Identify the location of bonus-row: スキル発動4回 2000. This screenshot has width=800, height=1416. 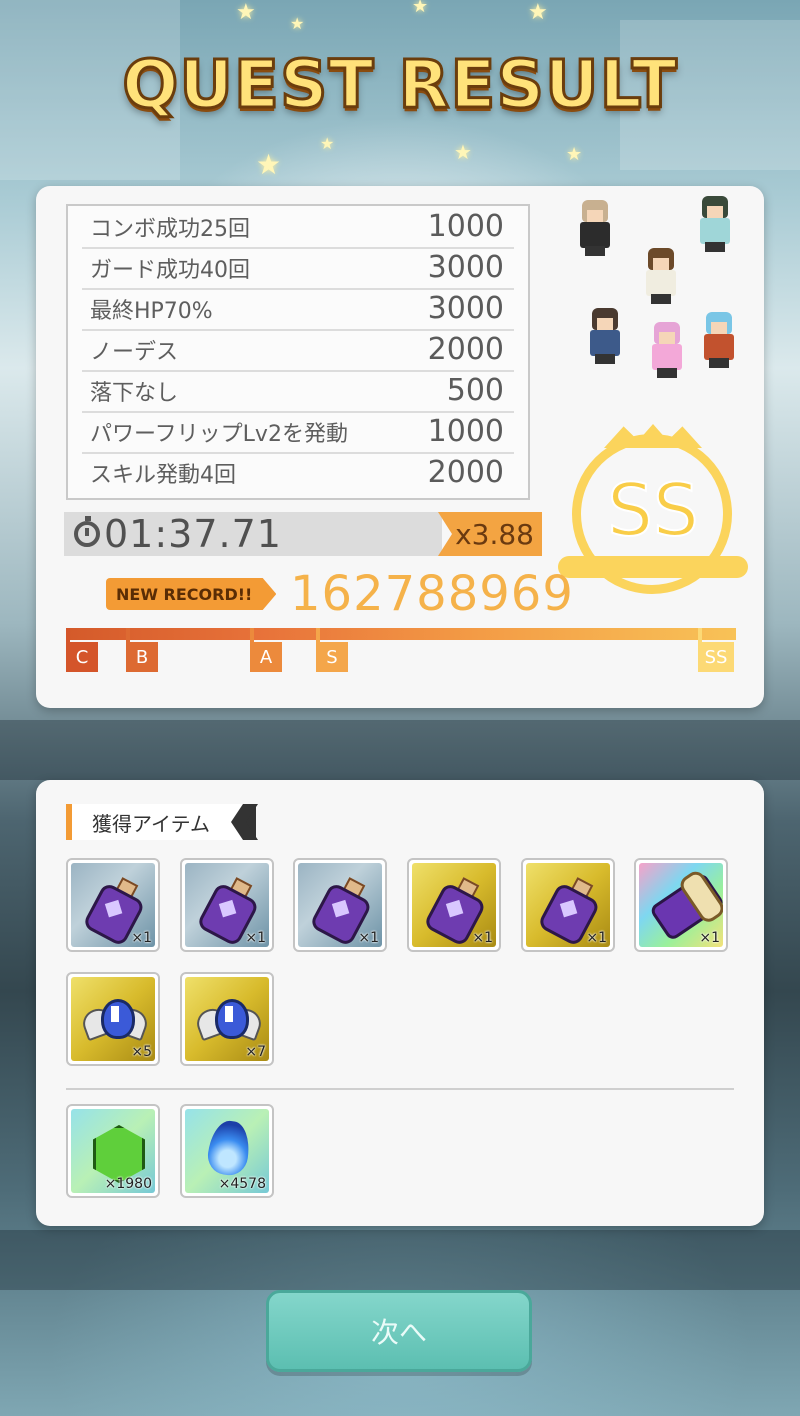
(298, 472).